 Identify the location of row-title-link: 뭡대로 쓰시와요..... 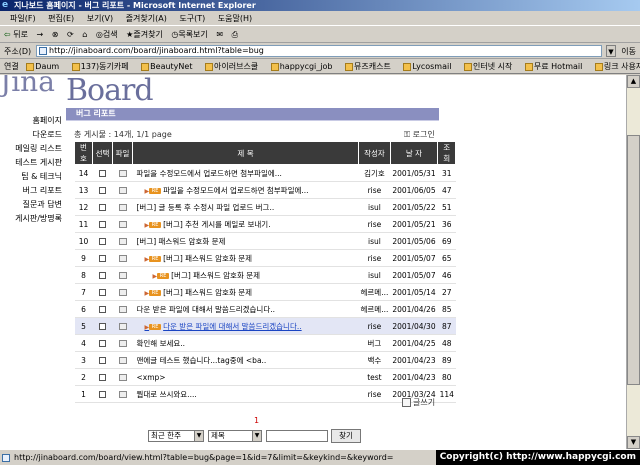
(245, 394).